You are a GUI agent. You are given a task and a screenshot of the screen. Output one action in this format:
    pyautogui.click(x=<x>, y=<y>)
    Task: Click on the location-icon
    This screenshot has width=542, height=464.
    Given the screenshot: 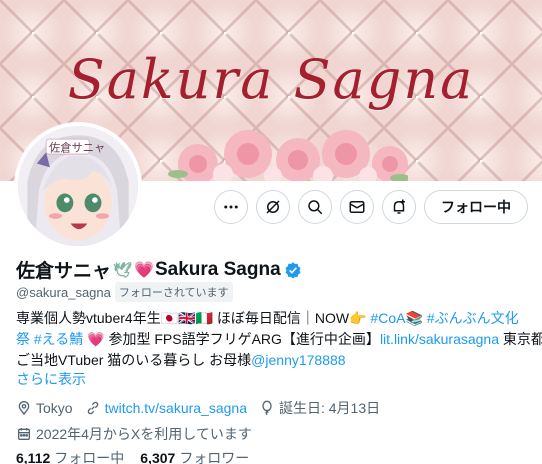 What is the action you would take?
    pyautogui.click(x=24, y=408)
    